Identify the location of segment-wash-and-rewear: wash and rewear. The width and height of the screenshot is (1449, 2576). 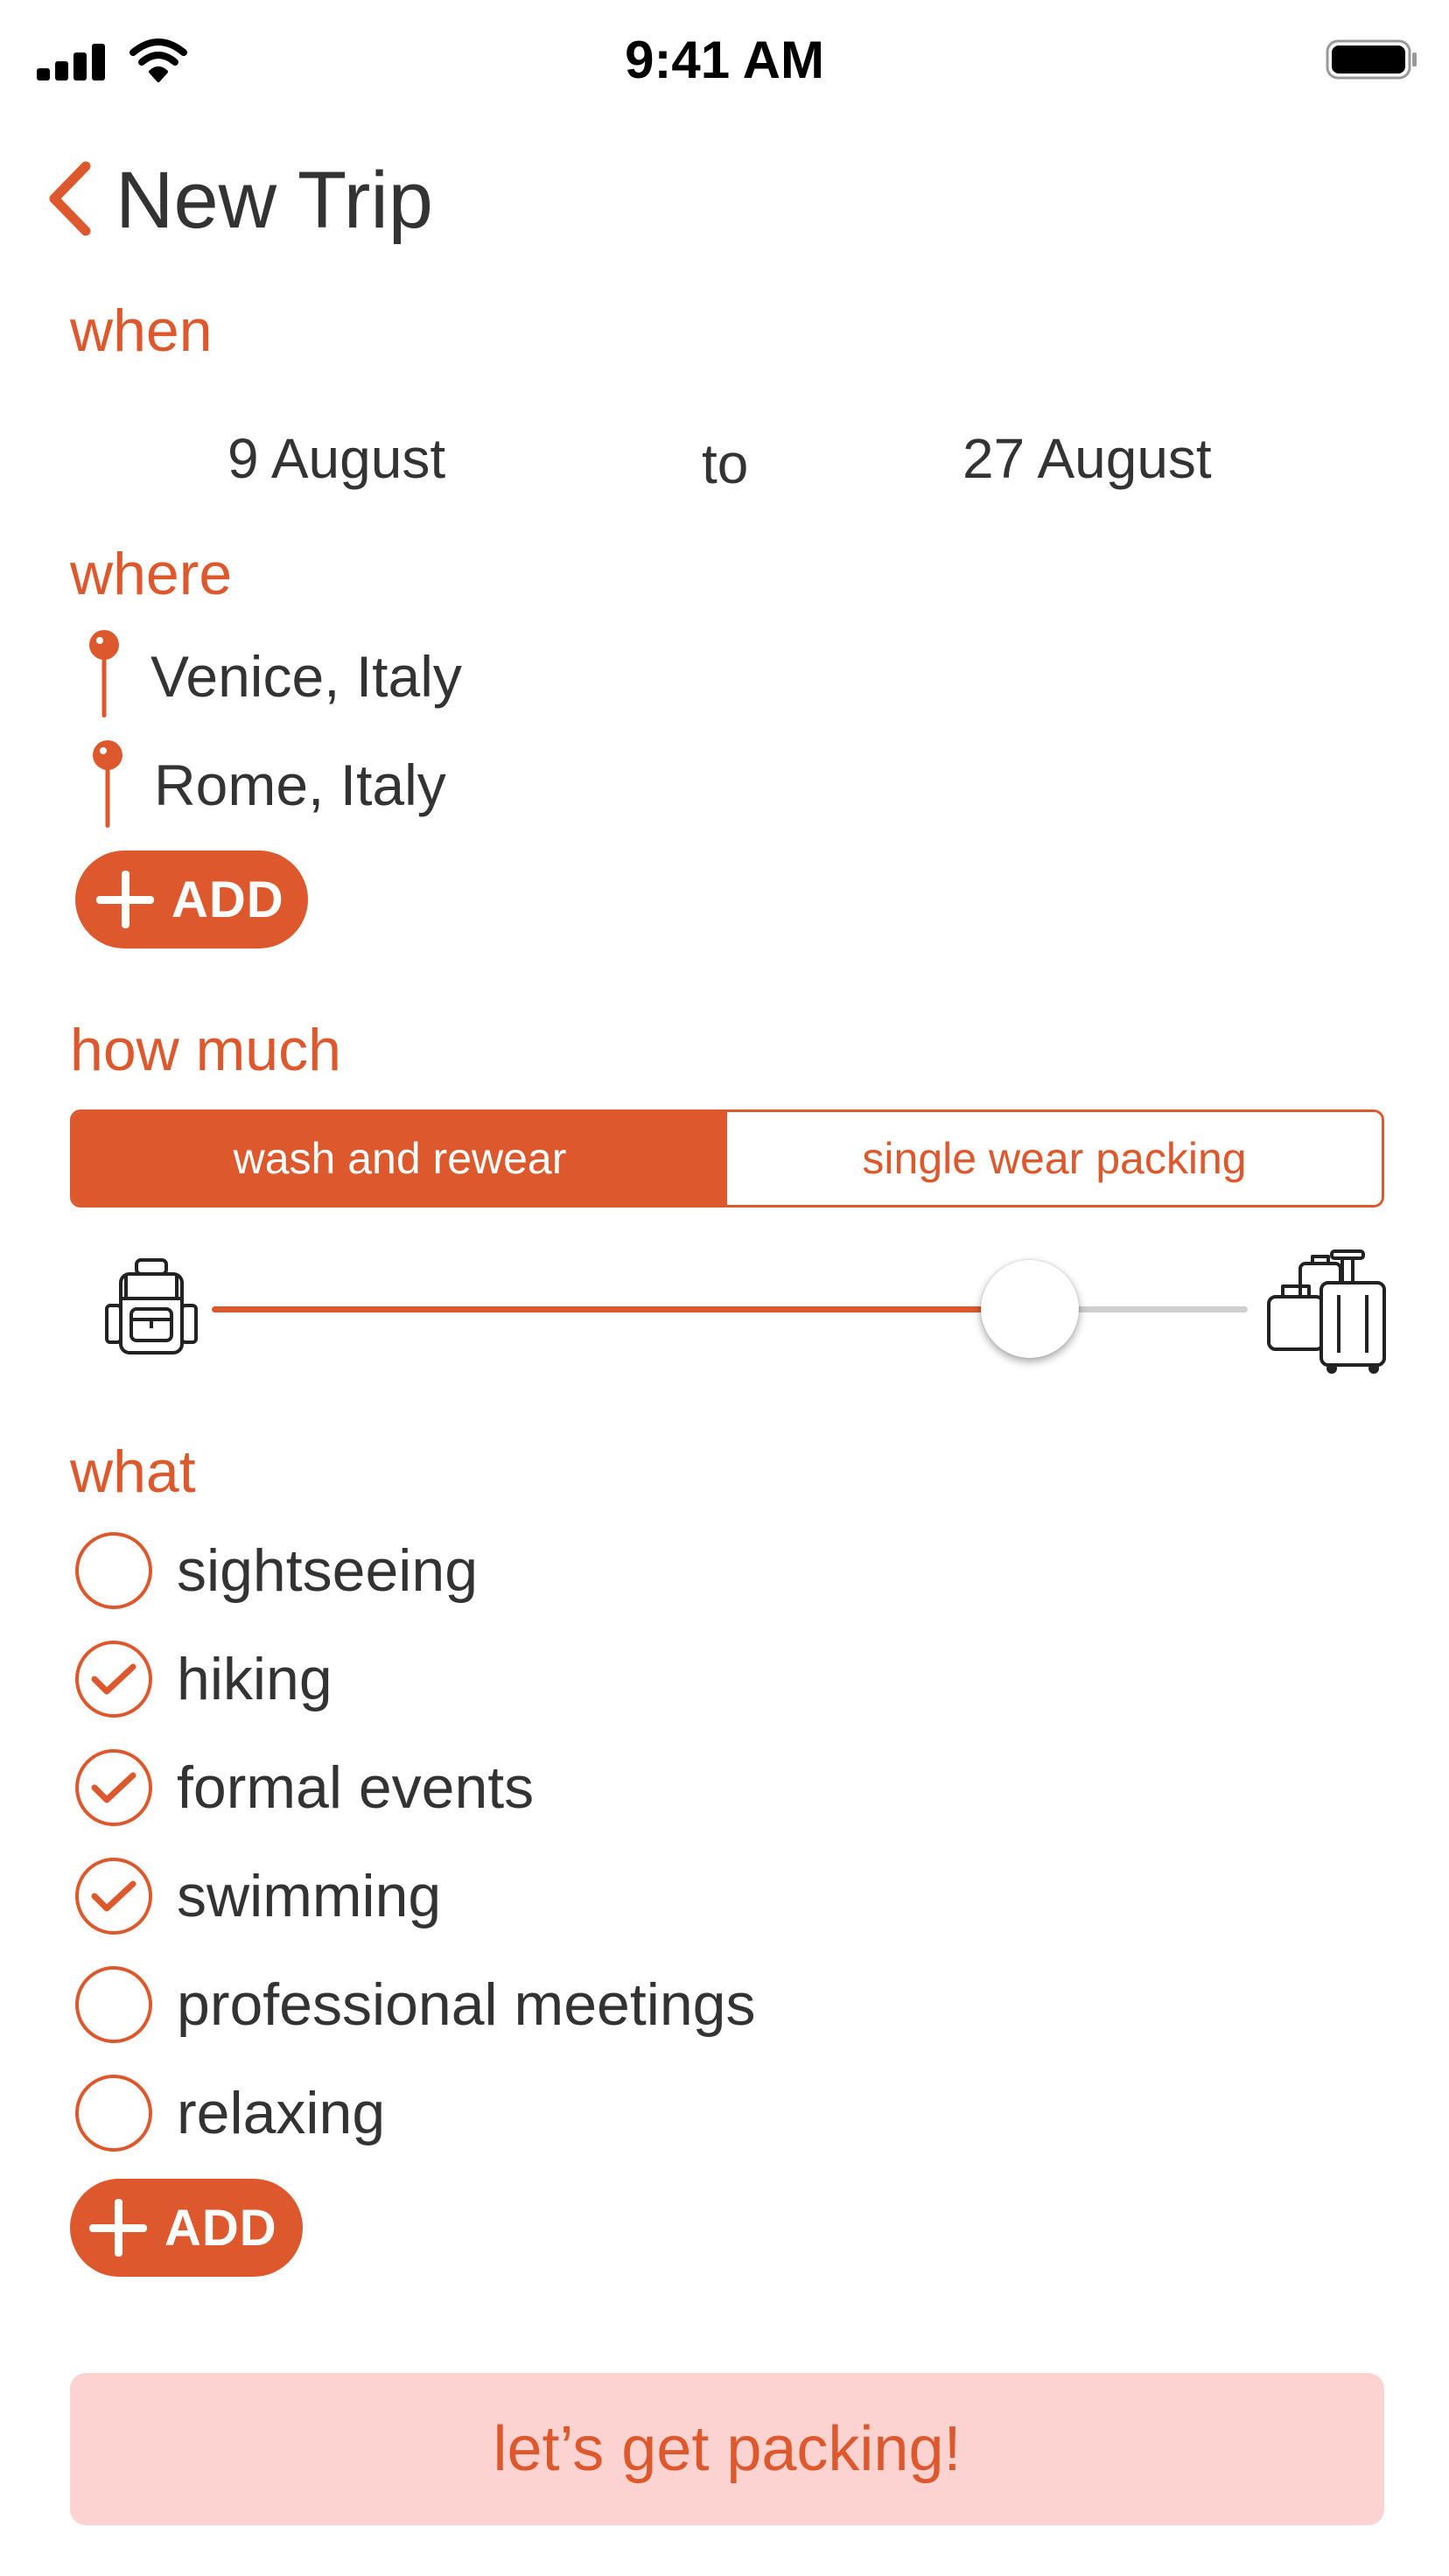
(400, 1158).